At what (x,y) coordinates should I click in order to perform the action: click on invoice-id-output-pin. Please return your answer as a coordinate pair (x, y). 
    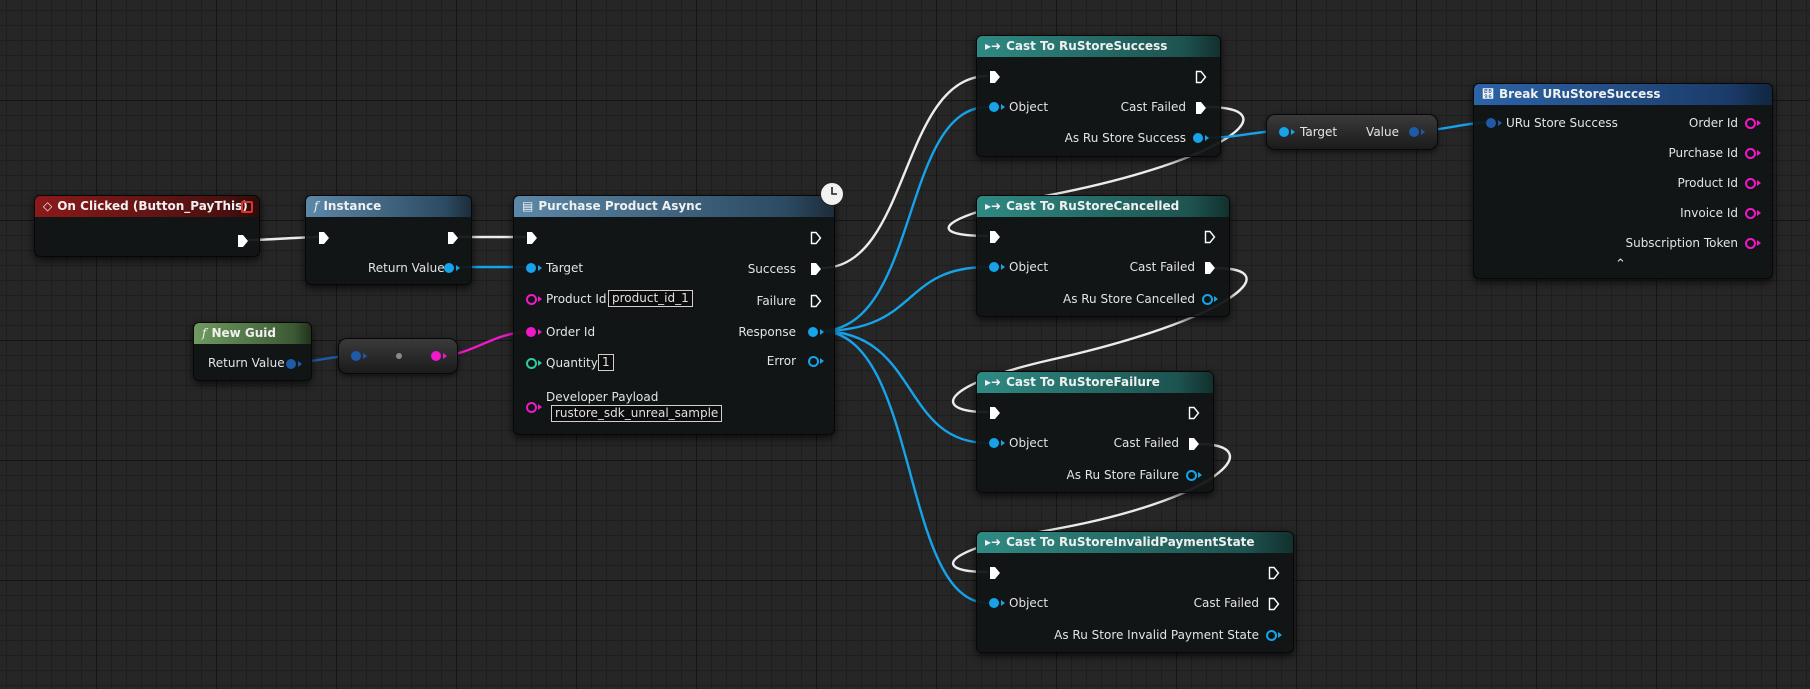
    Looking at the image, I should click on (1750, 213).